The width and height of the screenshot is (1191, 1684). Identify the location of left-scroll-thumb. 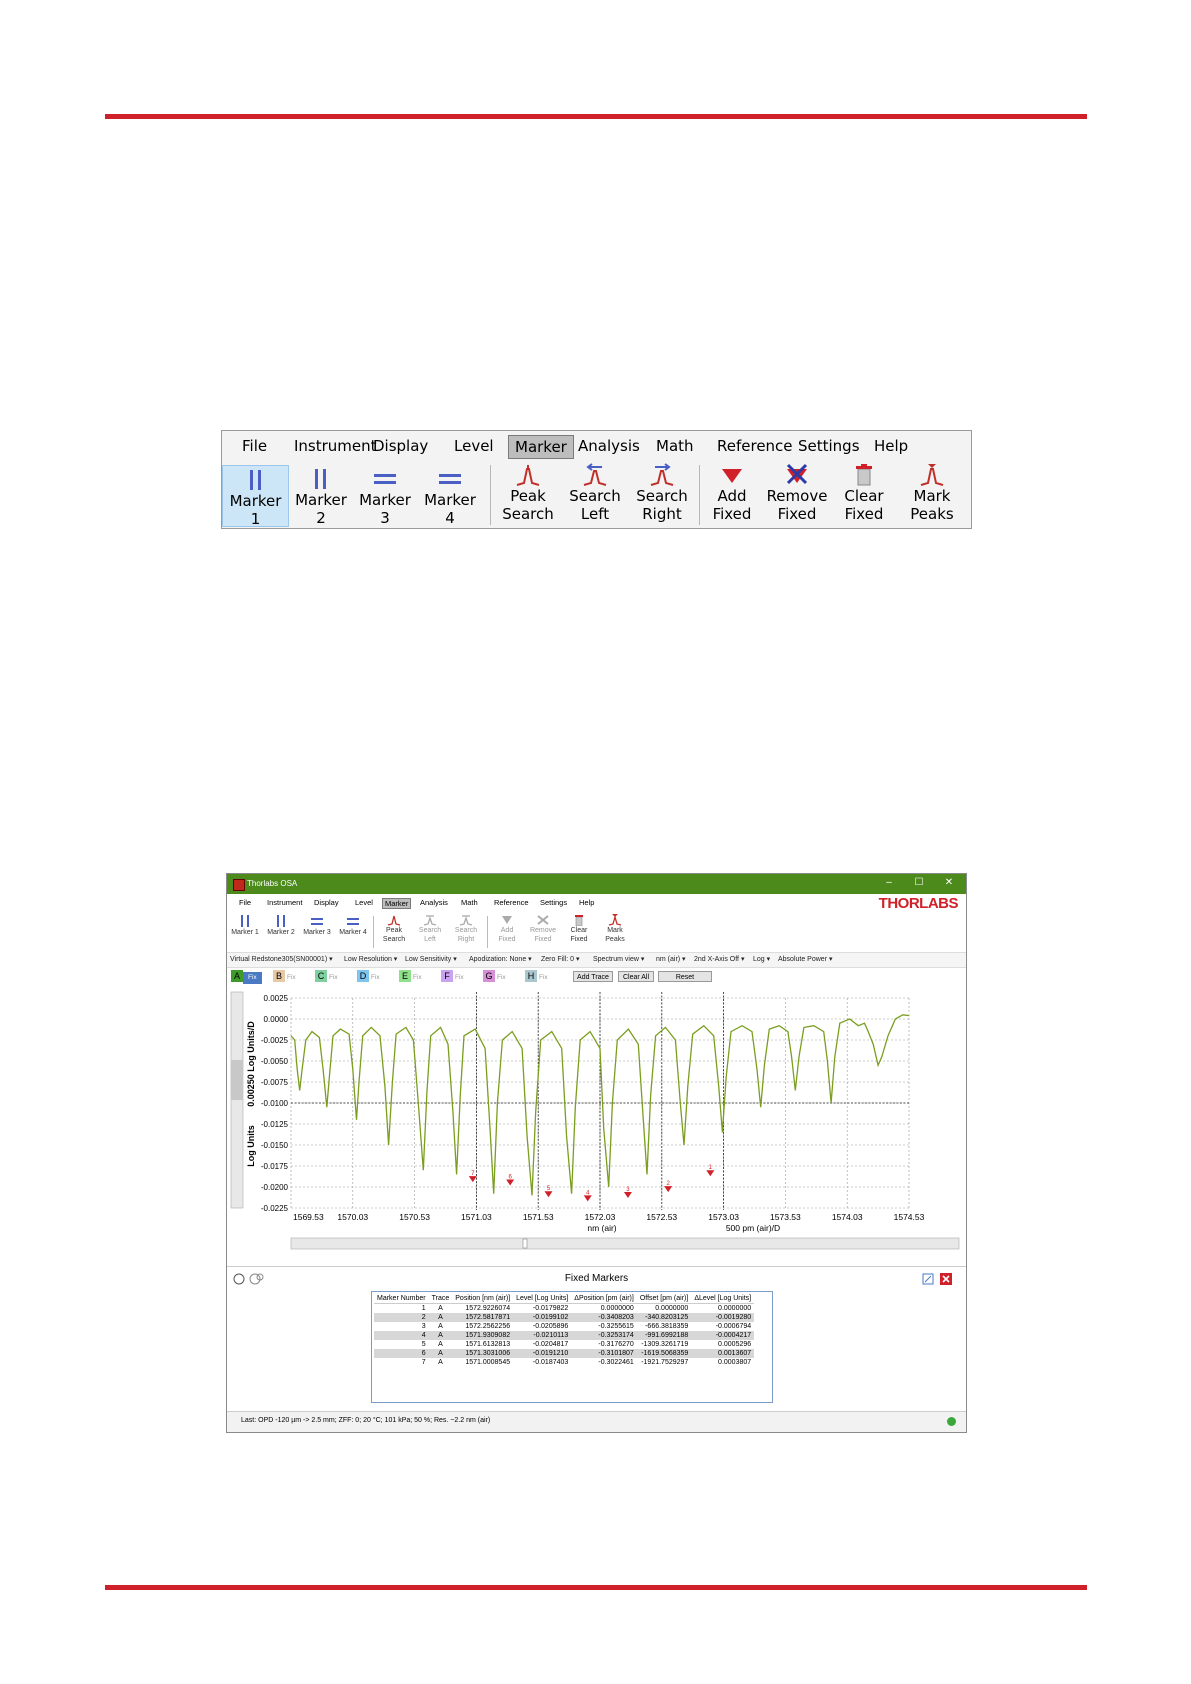
(237, 1080).